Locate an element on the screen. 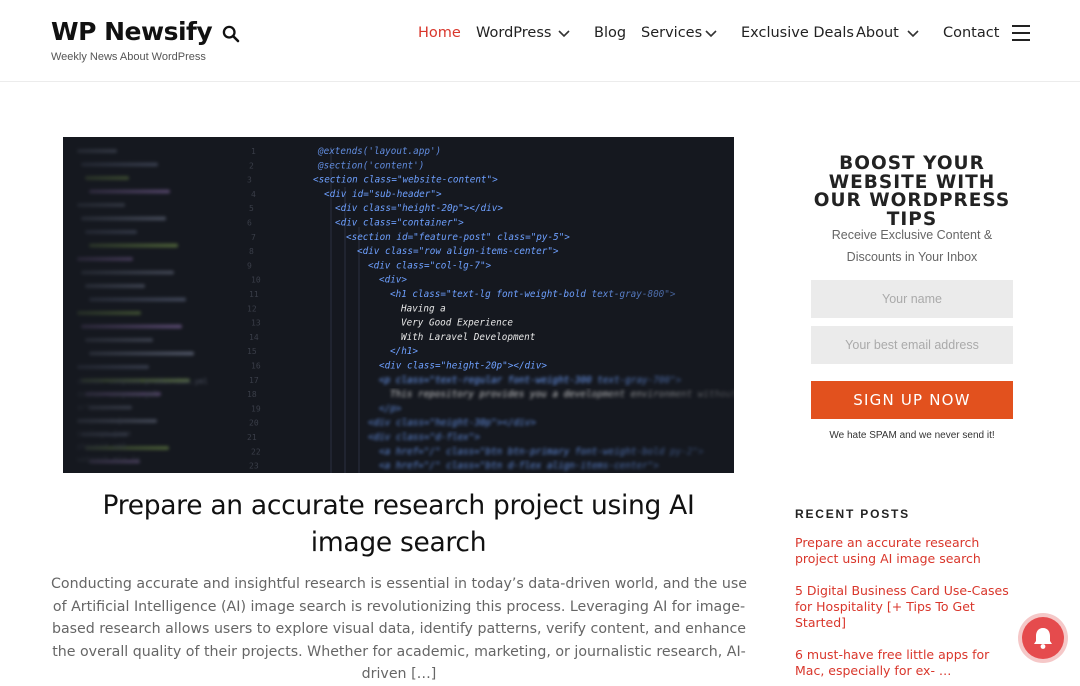  signup-button: SIGN UP NOW is located at coordinates (912, 400).